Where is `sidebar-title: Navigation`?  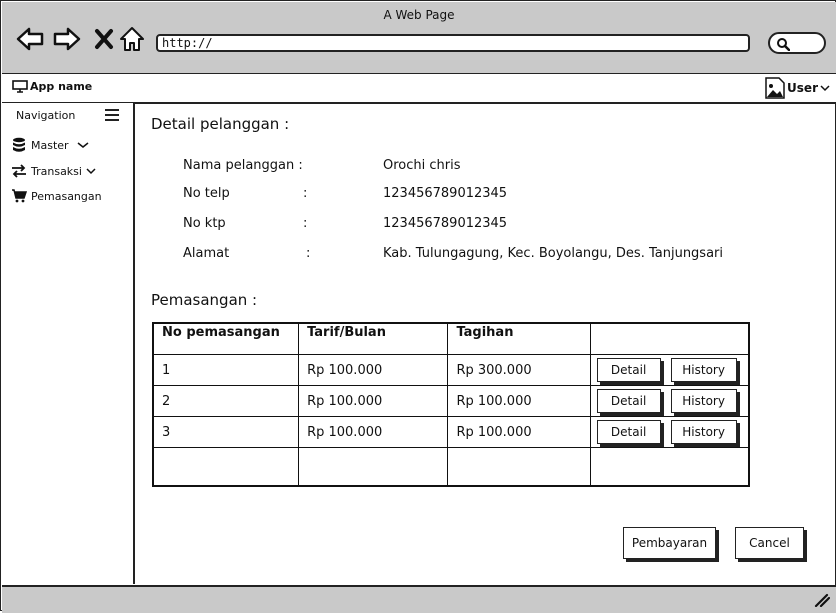
sidebar-title: Navigation is located at coordinates (46, 115).